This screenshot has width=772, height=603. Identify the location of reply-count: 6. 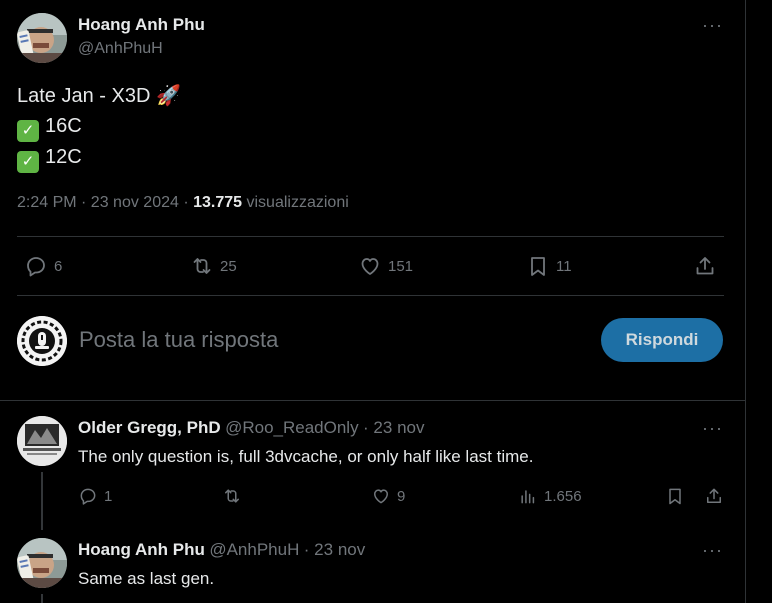
(58, 266).